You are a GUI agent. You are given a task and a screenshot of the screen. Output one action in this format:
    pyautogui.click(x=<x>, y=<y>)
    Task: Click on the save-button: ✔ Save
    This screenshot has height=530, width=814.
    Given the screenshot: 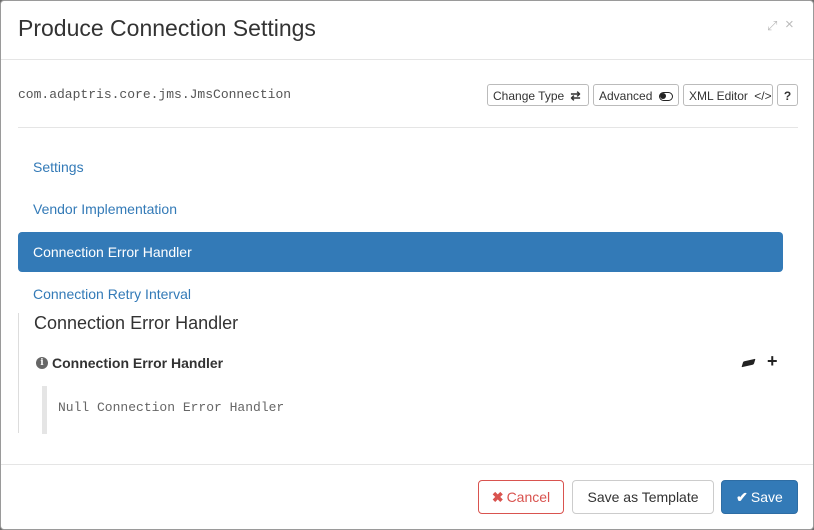 What is the action you would take?
    pyautogui.click(x=759, y=497)
    